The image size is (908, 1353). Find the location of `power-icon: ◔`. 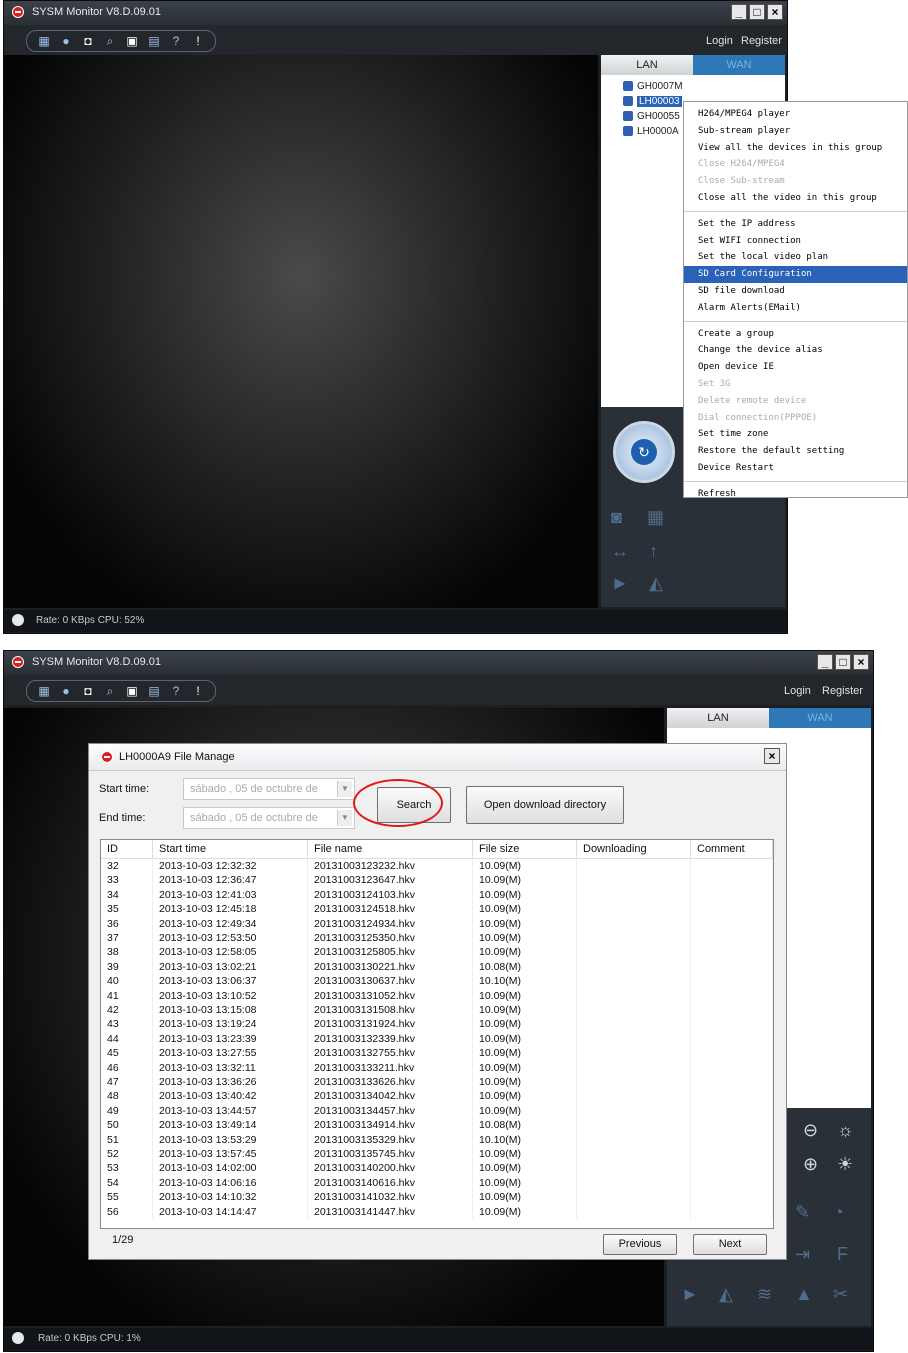

power-icon: ◔ is located at coordinates (838, 1212).